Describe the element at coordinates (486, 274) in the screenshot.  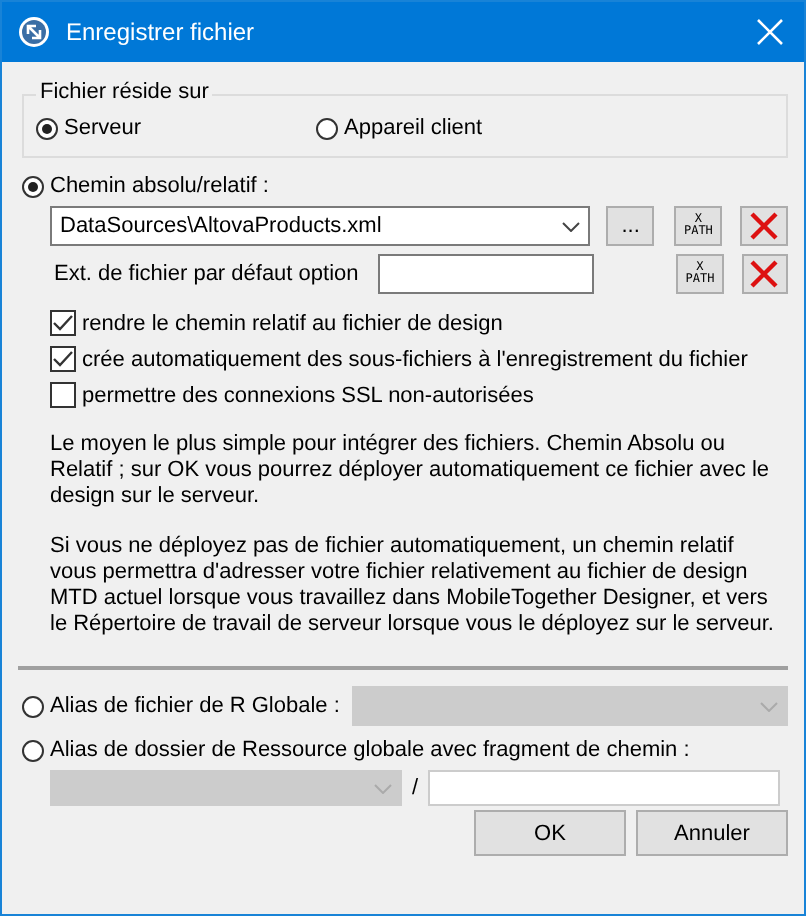
I see `extension-field` at that location.